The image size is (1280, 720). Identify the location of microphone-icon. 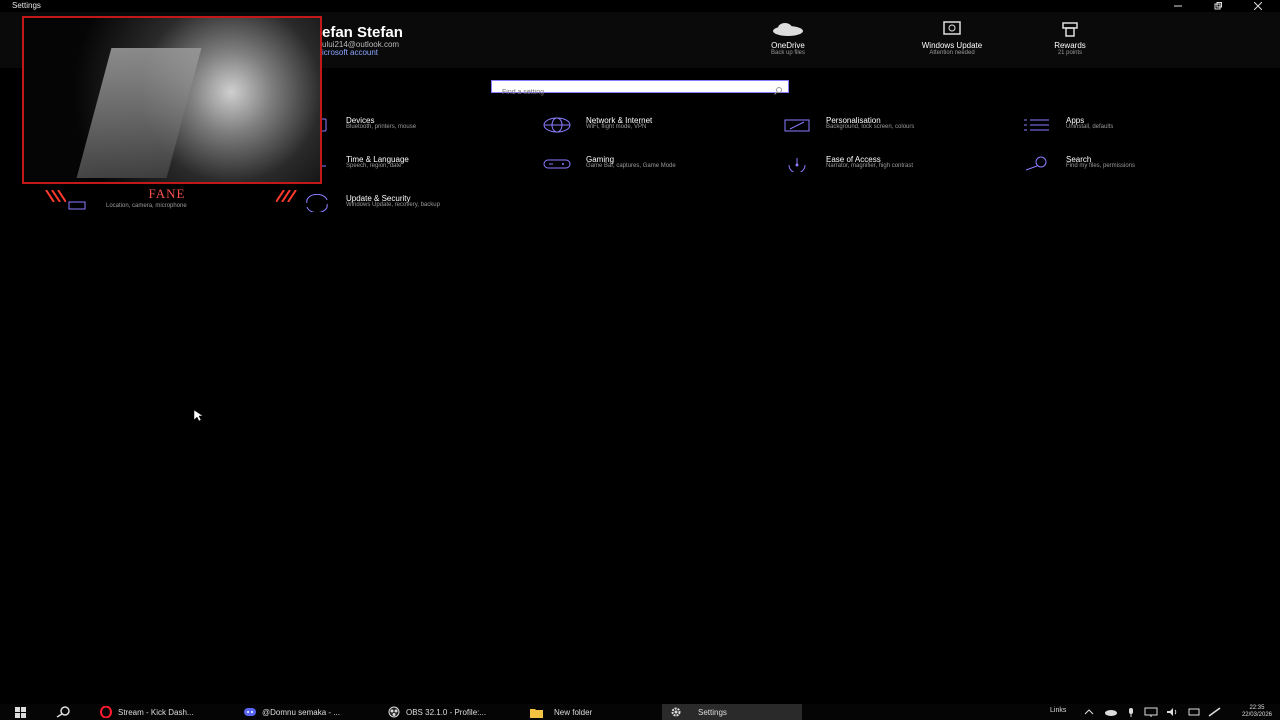
(1131, 712).